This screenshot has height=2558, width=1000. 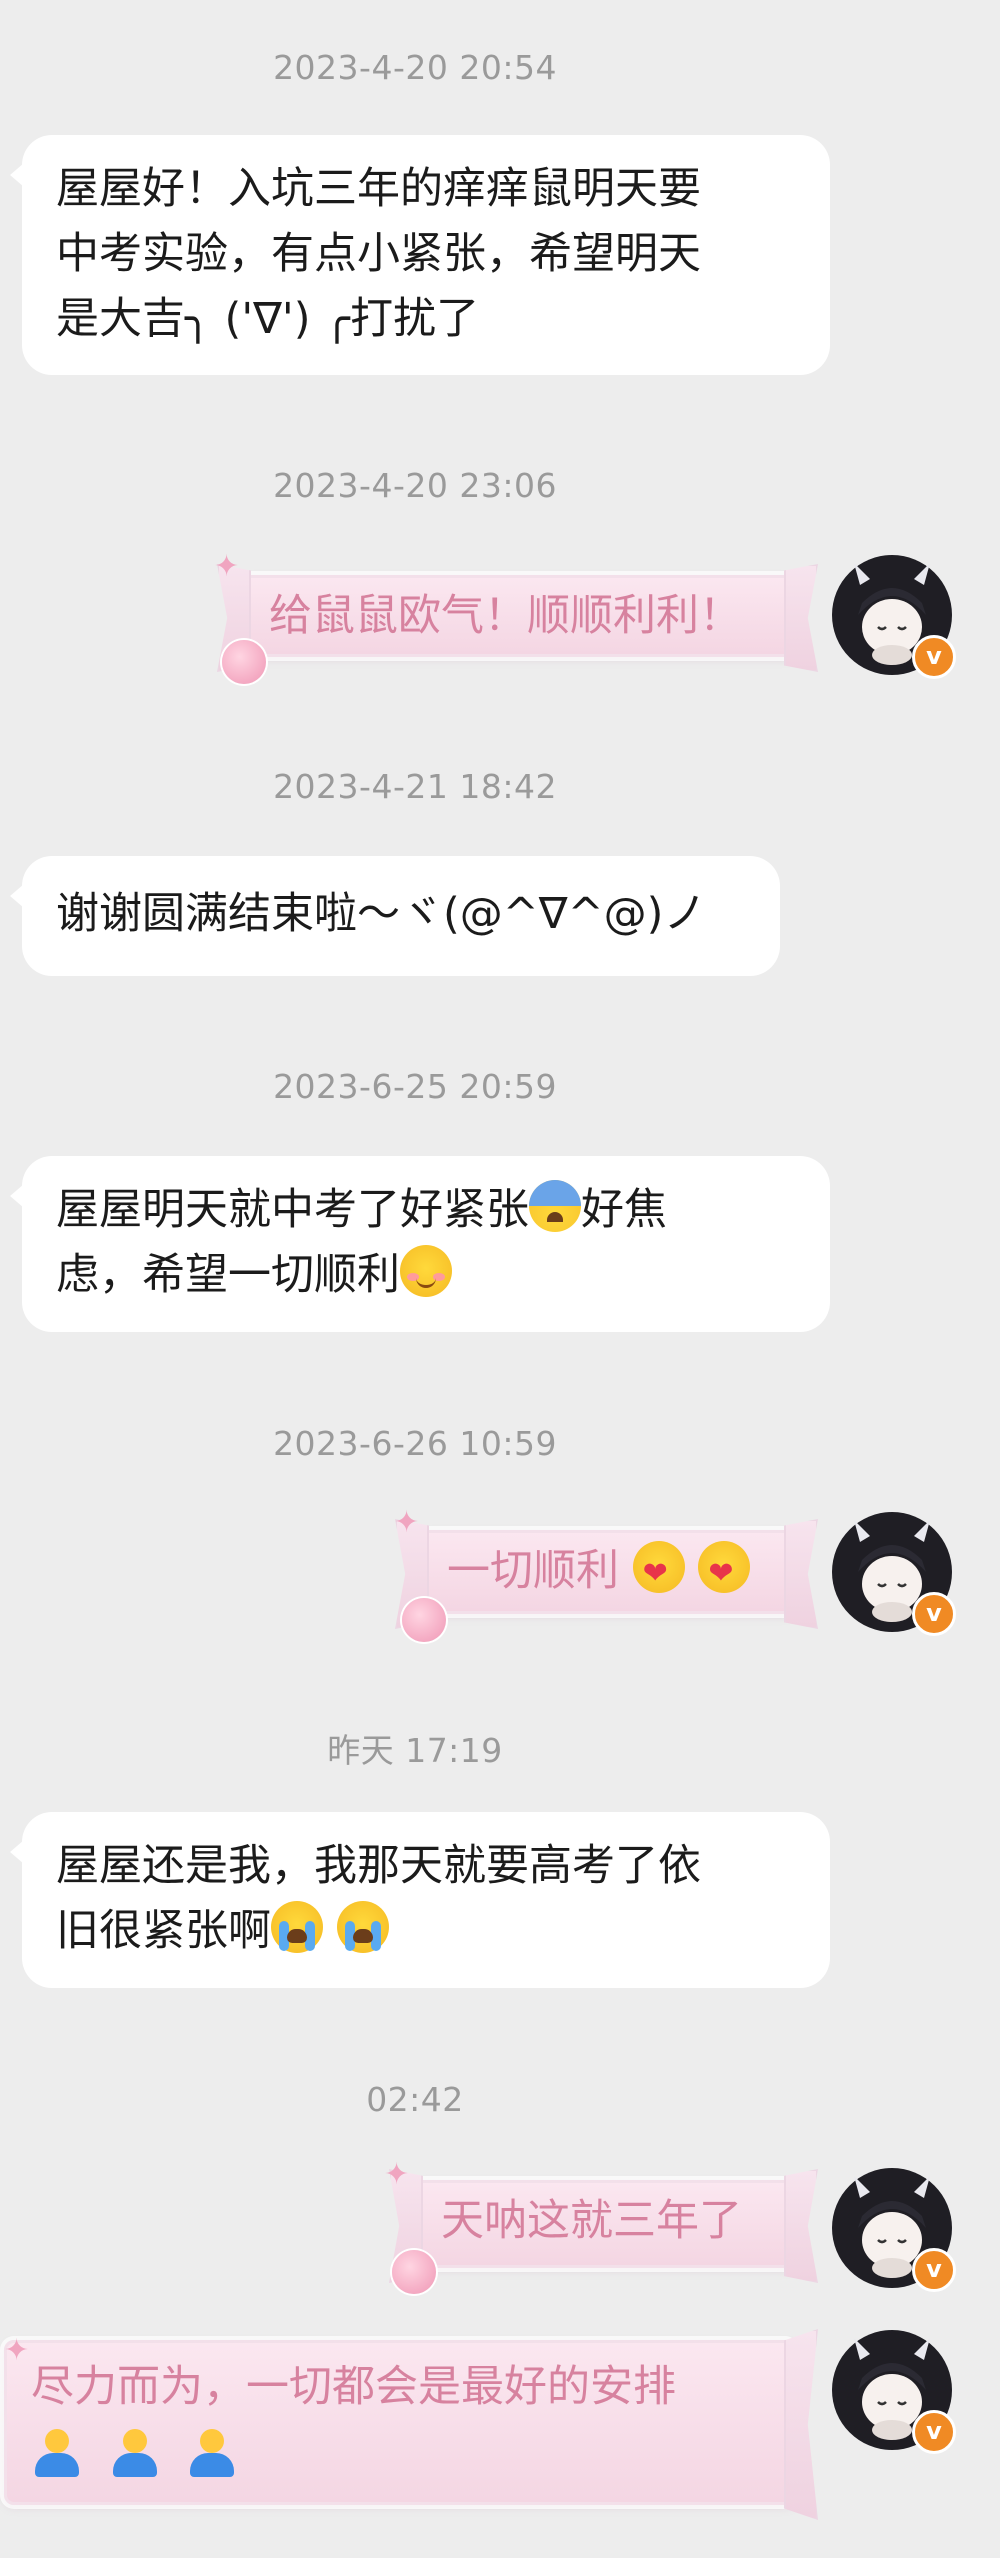 I want to click on message-bubble-sent: 给鼠鼠欧气！顺顺利利！, so click(x=517, y=618).